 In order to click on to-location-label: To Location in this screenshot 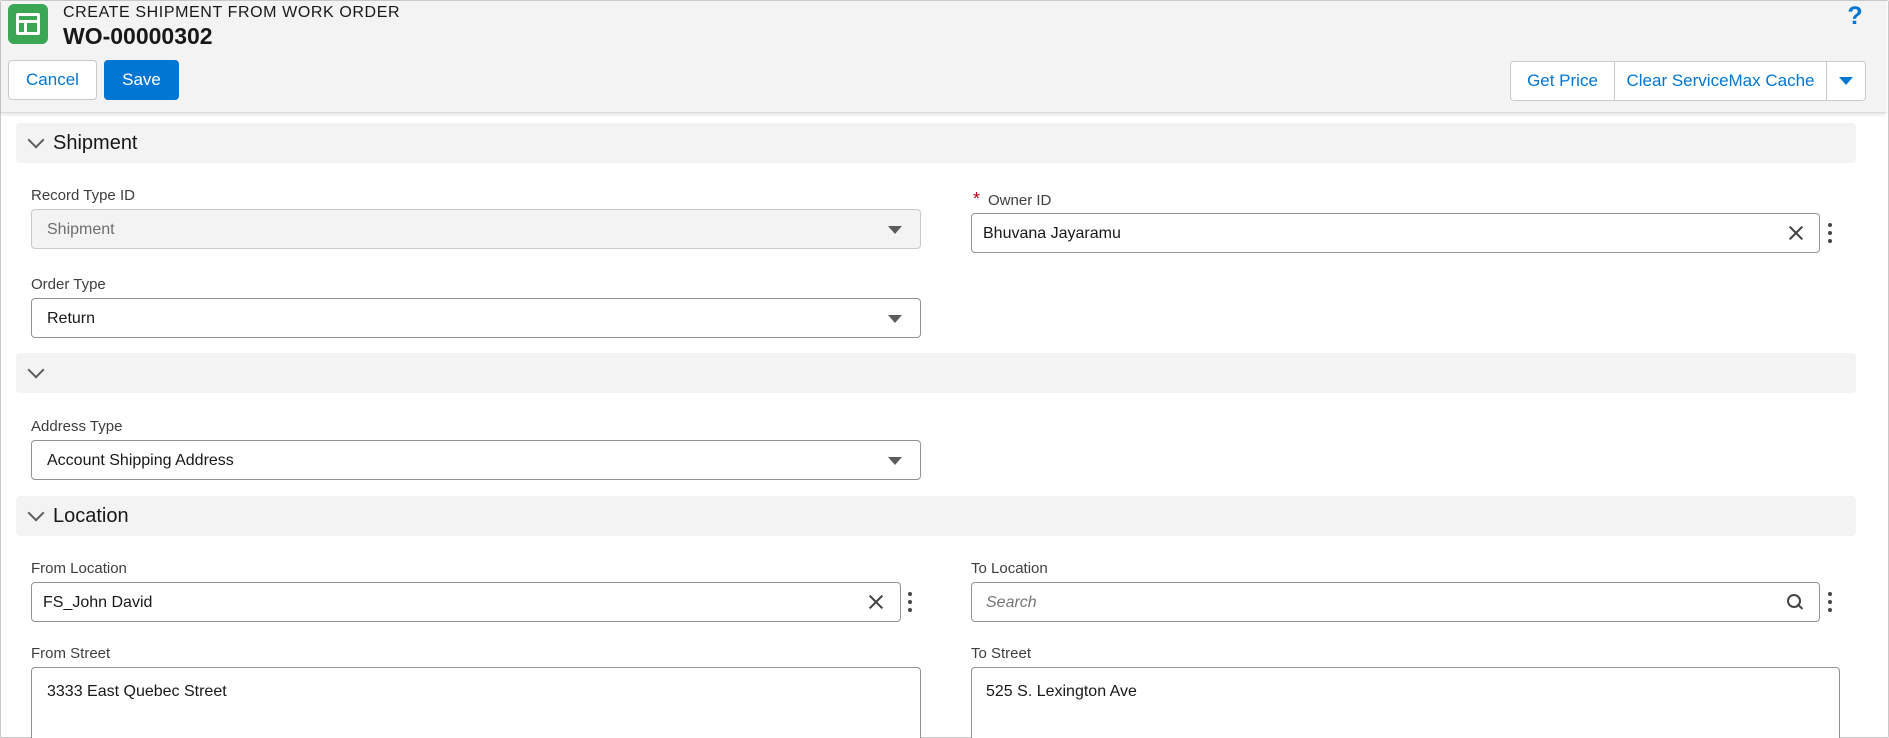, I will do `click(1009, 568)`.